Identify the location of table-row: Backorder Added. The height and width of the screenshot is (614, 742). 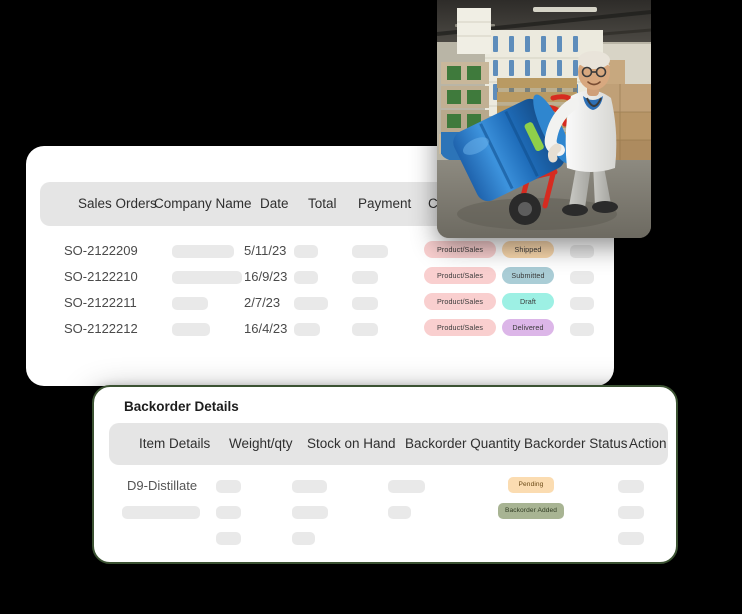
(385, 512).